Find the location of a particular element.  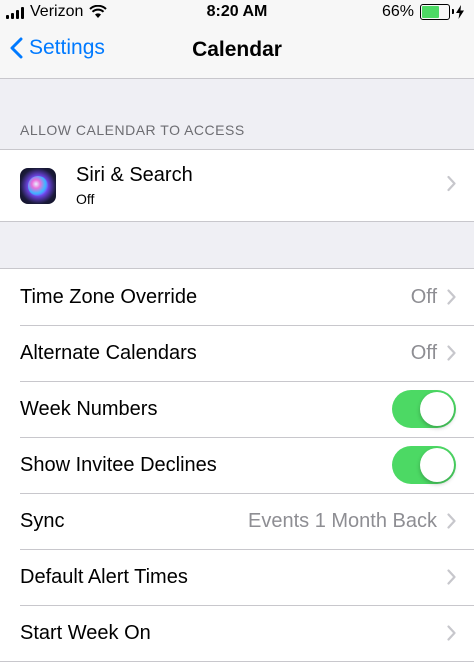

siri-subtitle: Off is located at coordinates (85, 199).